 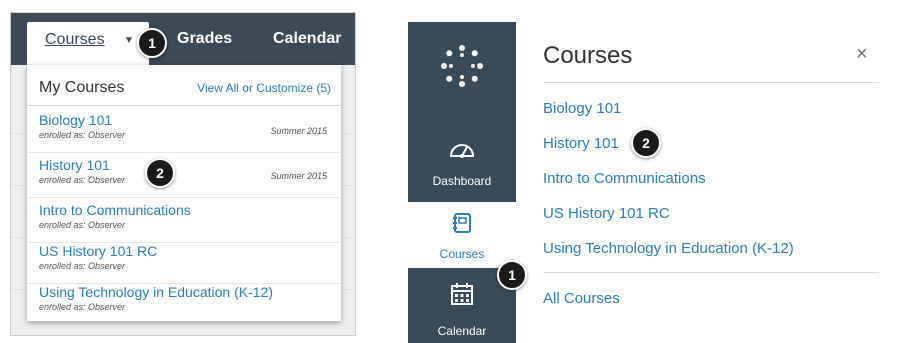 I want to click on tray-course-link: US History 101 RC, so click(x=606, y=213).